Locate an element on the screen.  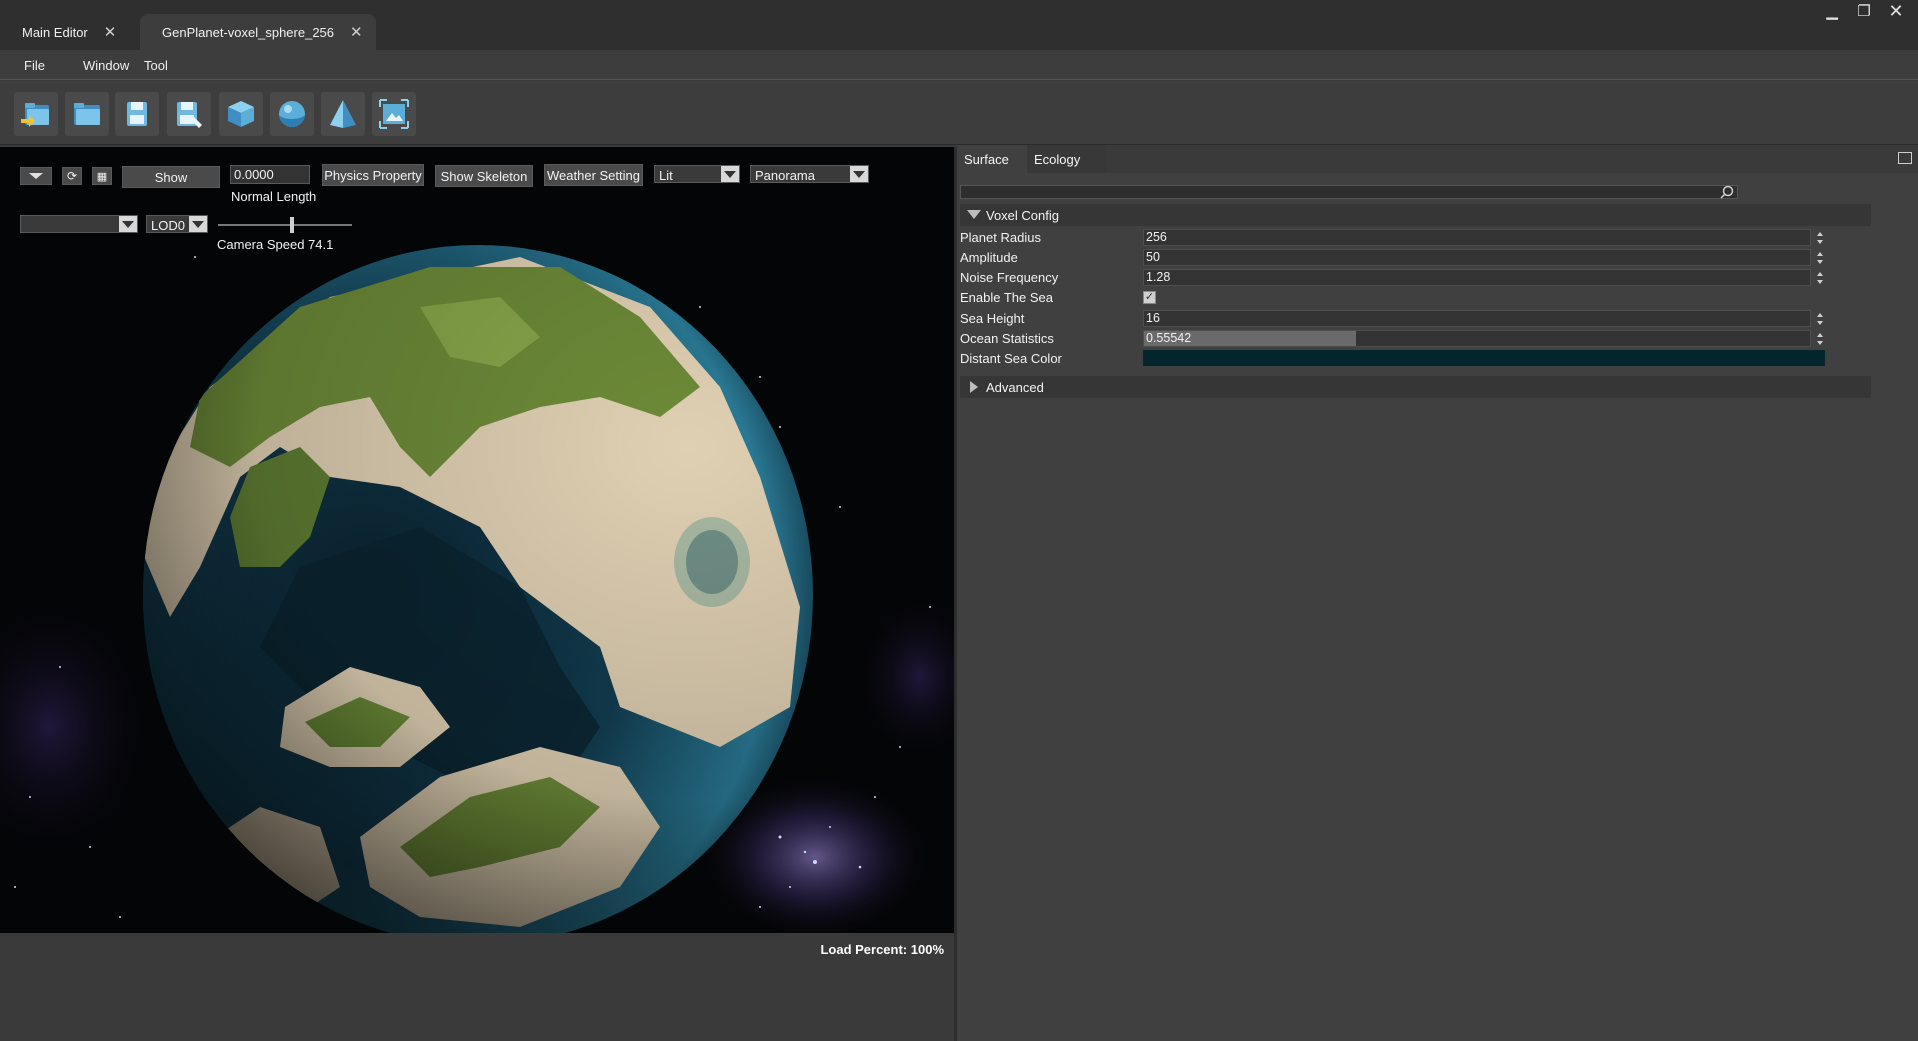
view-menu-button is located at coordinates (36, 176).